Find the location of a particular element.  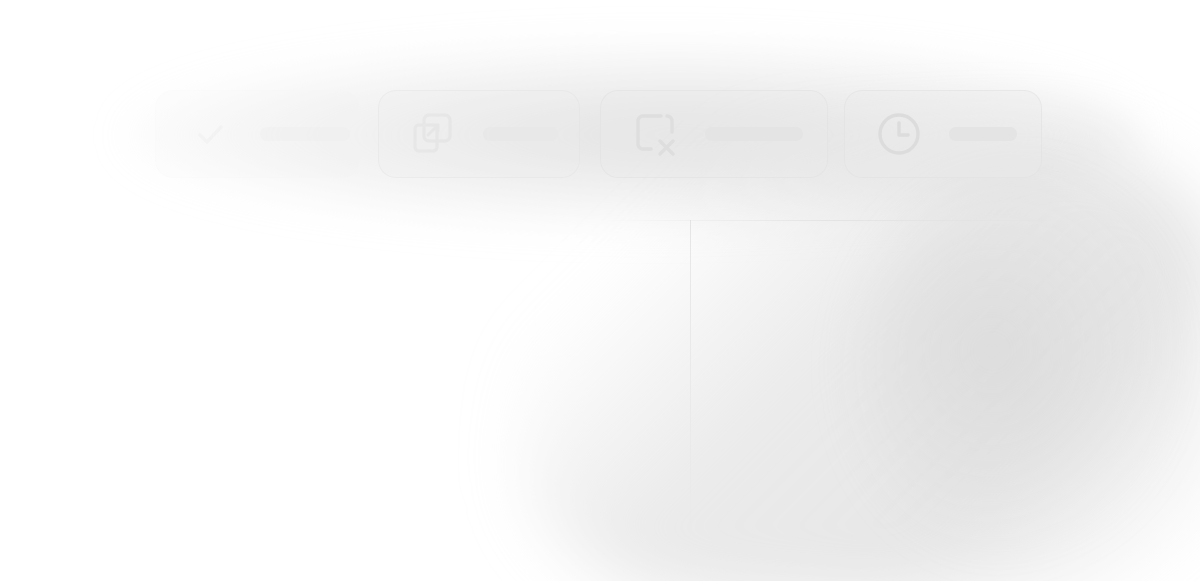

toolbar-item-check is located at coordinates (257, 134).